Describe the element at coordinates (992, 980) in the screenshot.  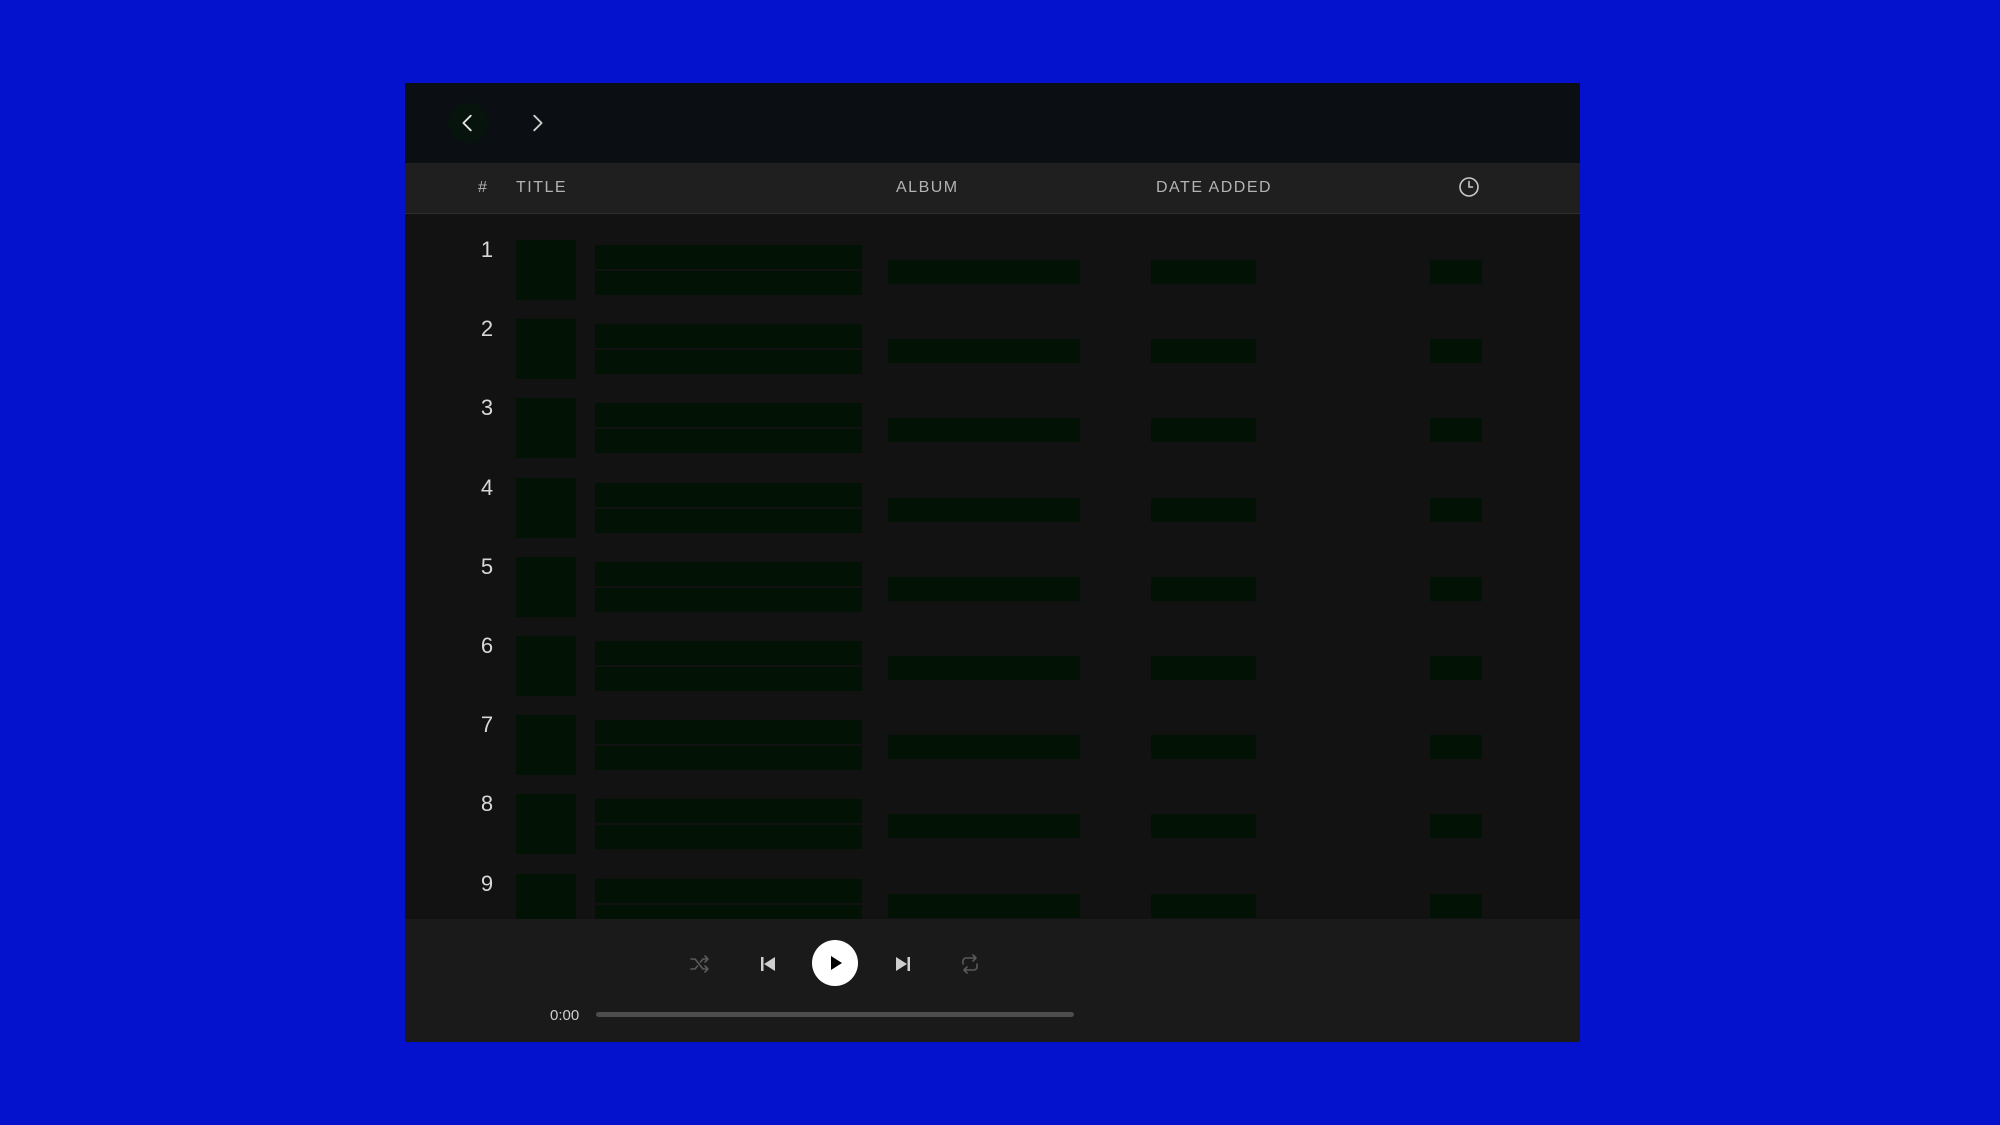
I see `player-bar: 0:00` at that location.